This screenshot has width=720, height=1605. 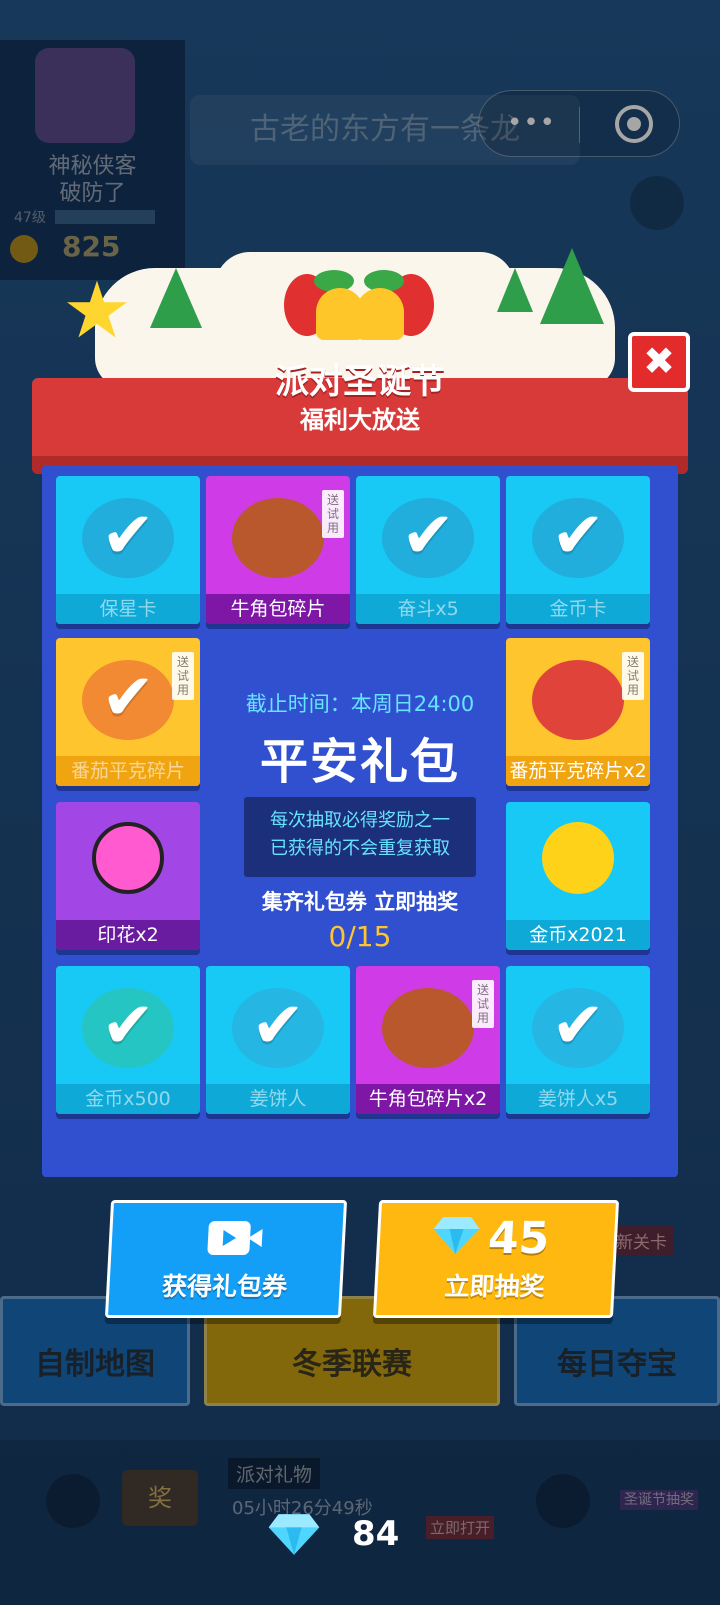 I want to click on prize-cell: 送试用牛角包碎片, so click(x=278, y=550).